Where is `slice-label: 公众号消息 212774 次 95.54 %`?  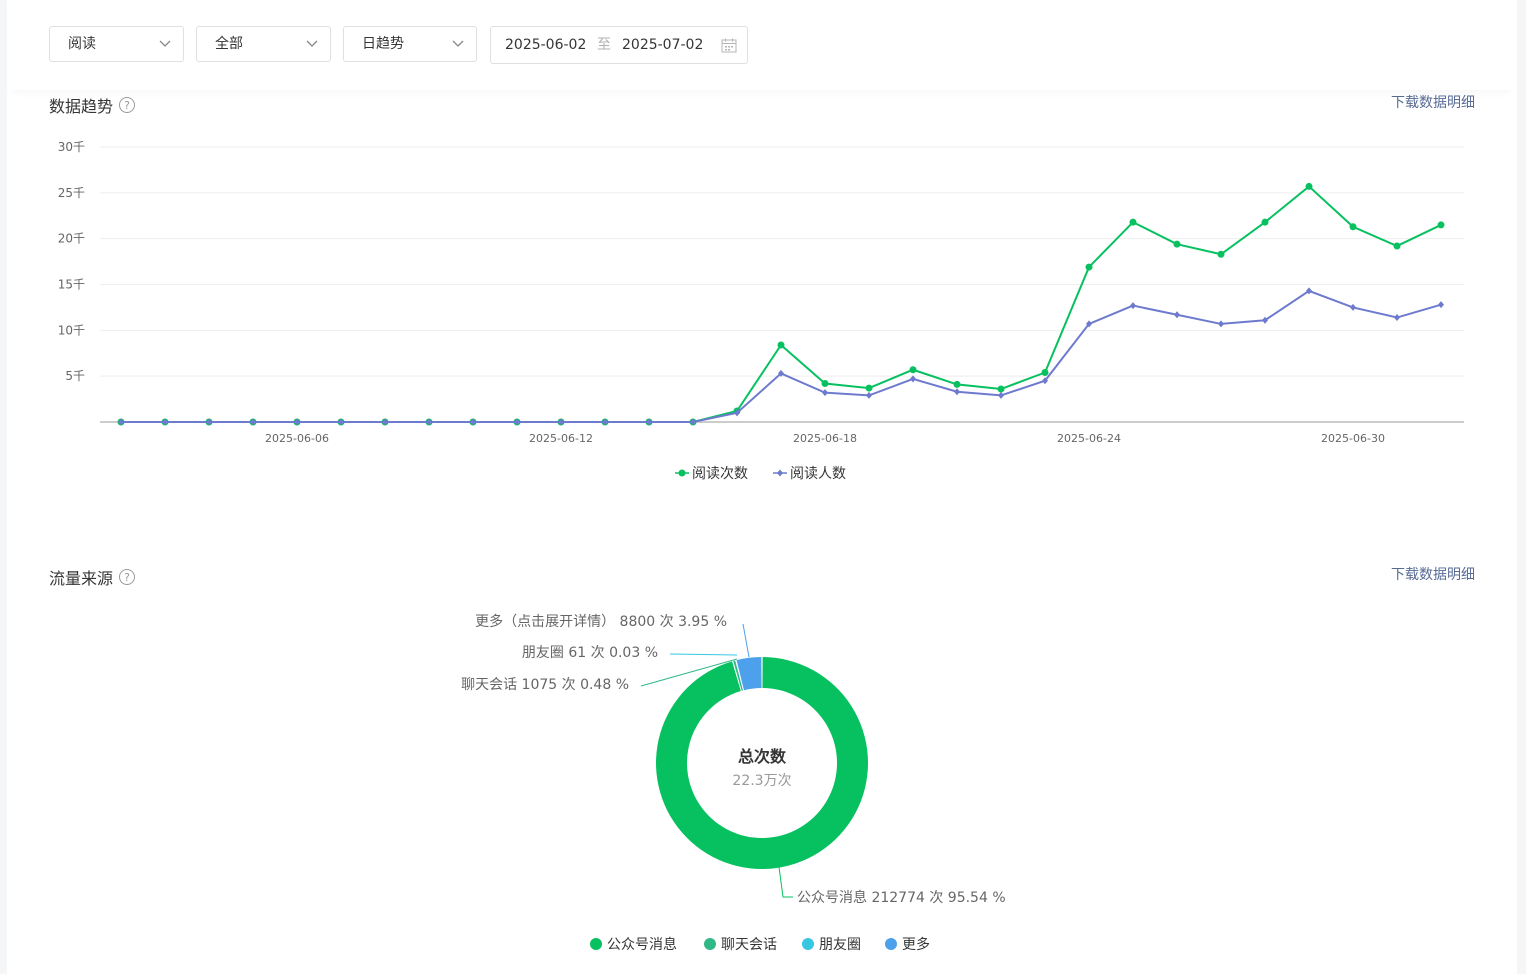
slice-label: 公众号消息 212774 次 95.54 % is located at coordinates (901, 897).